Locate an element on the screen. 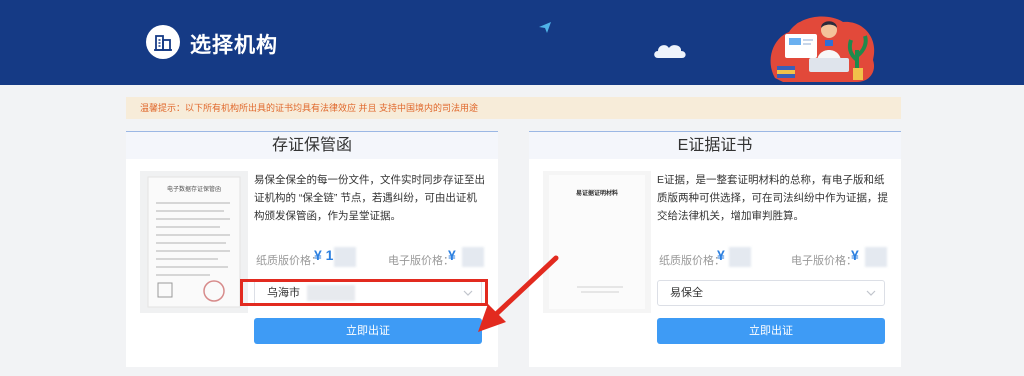 The height and width of the screenshot is (376, 1024). paper-plane-icon is located at coordinates (545, 27).